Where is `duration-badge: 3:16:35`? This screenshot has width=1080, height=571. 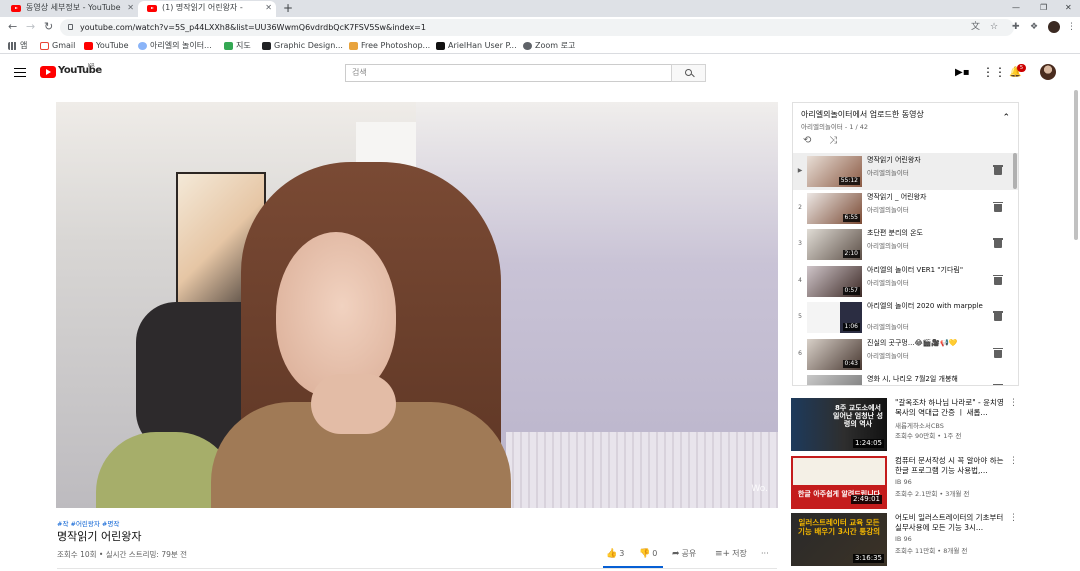 duration-badge: 3:16:35 is located at coordinates (868, 558).